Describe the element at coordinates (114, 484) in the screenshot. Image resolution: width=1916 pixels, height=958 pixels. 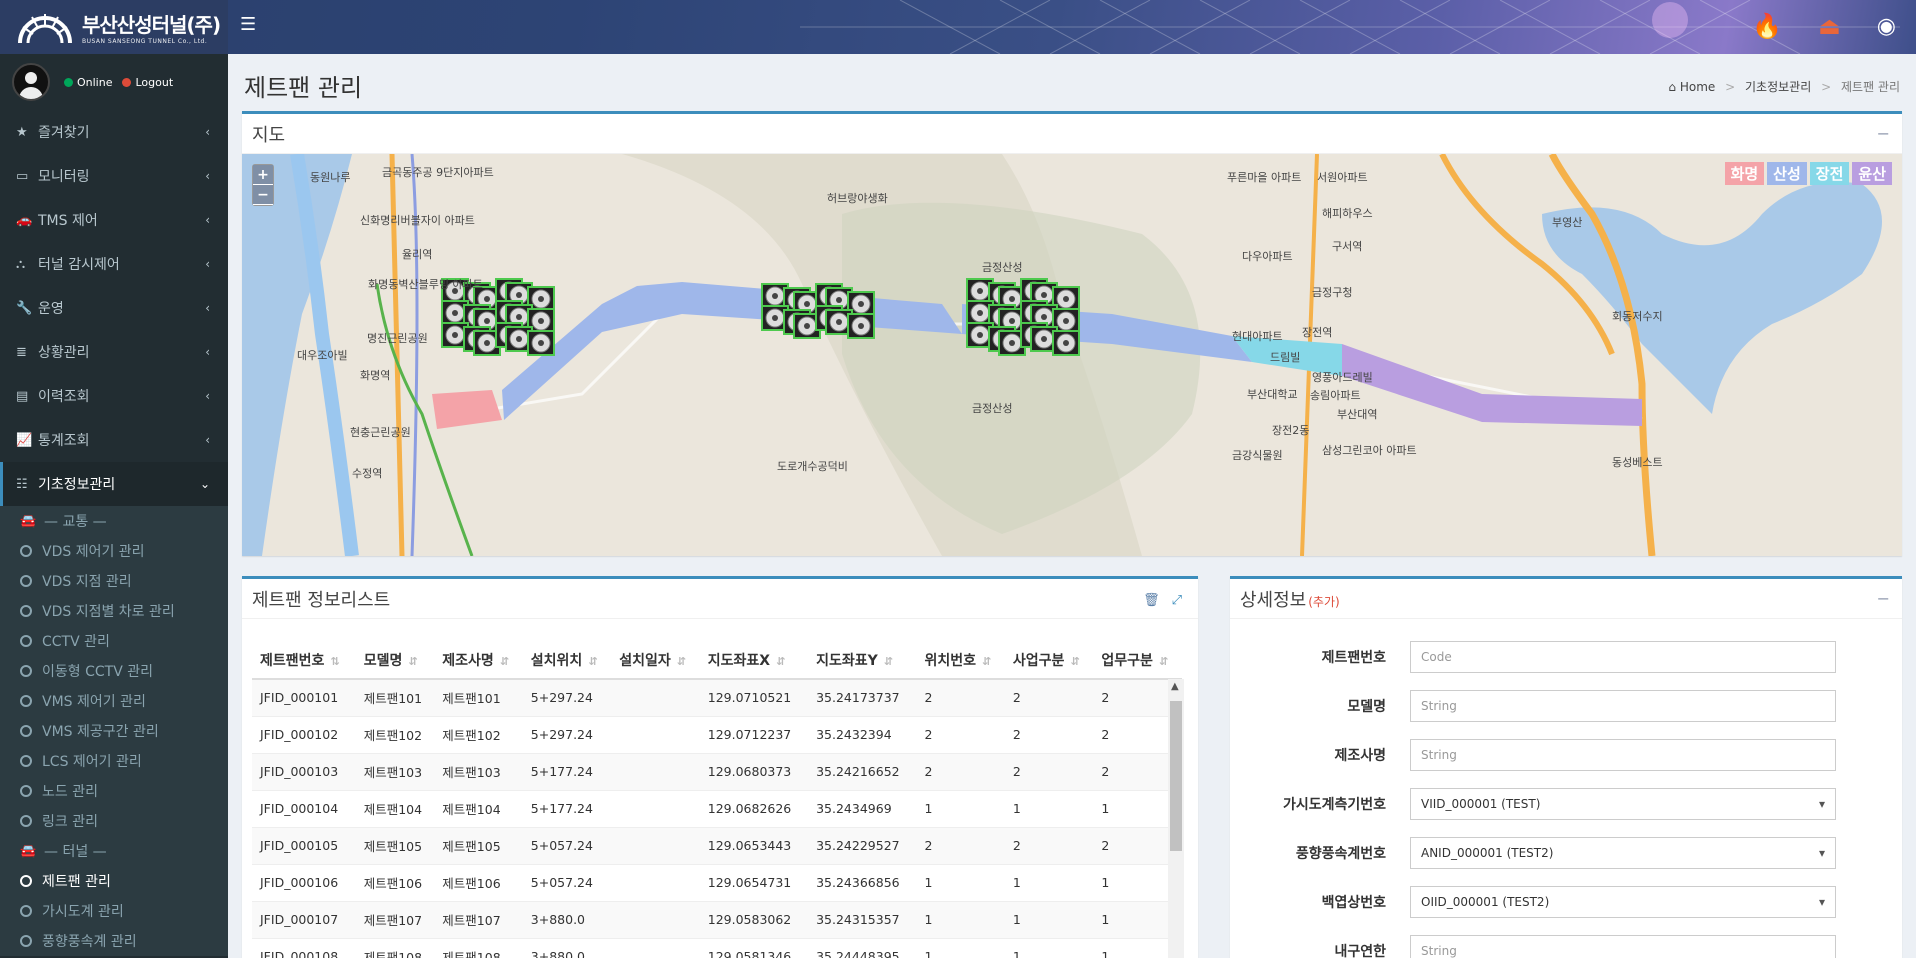
I see `sidebar-item-8: ☷ 기초정보관리 ⌄` at that location.